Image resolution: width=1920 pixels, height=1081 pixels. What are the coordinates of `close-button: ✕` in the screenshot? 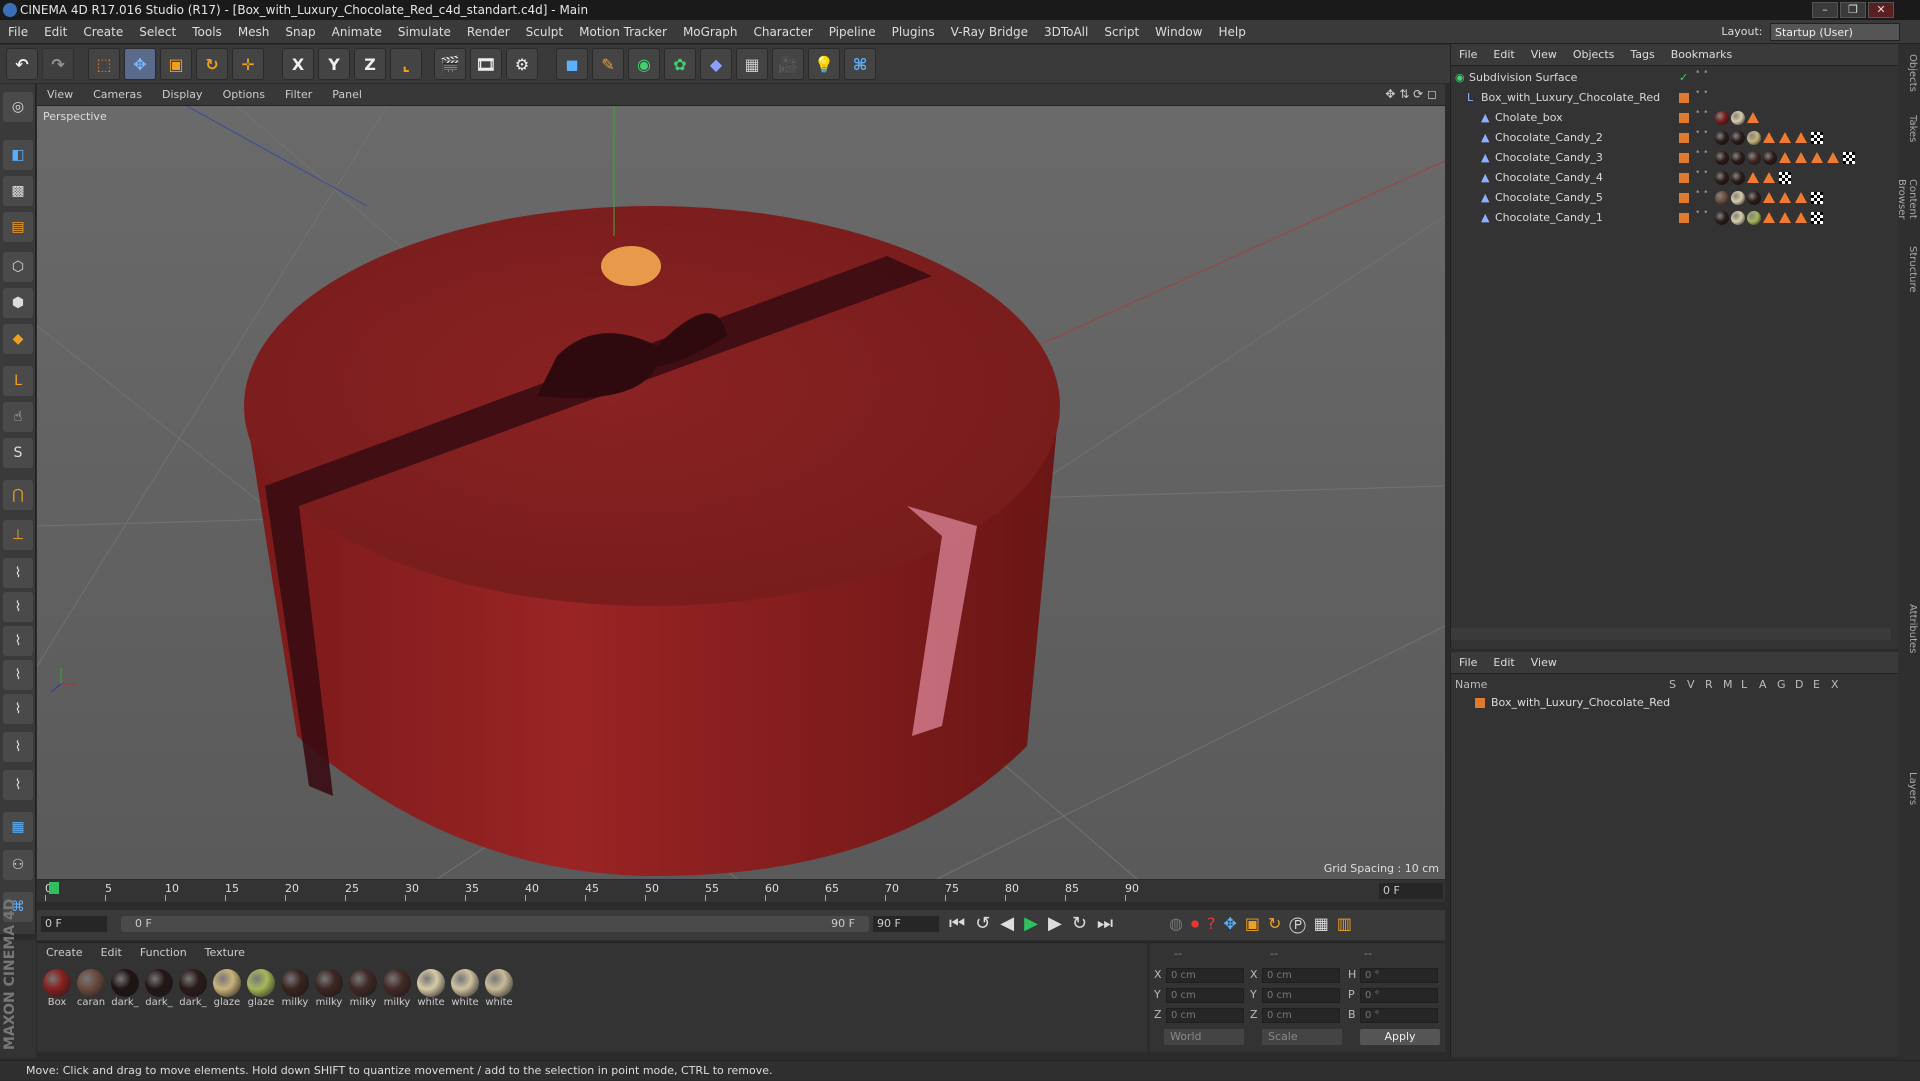 It's located at (1881, 10).